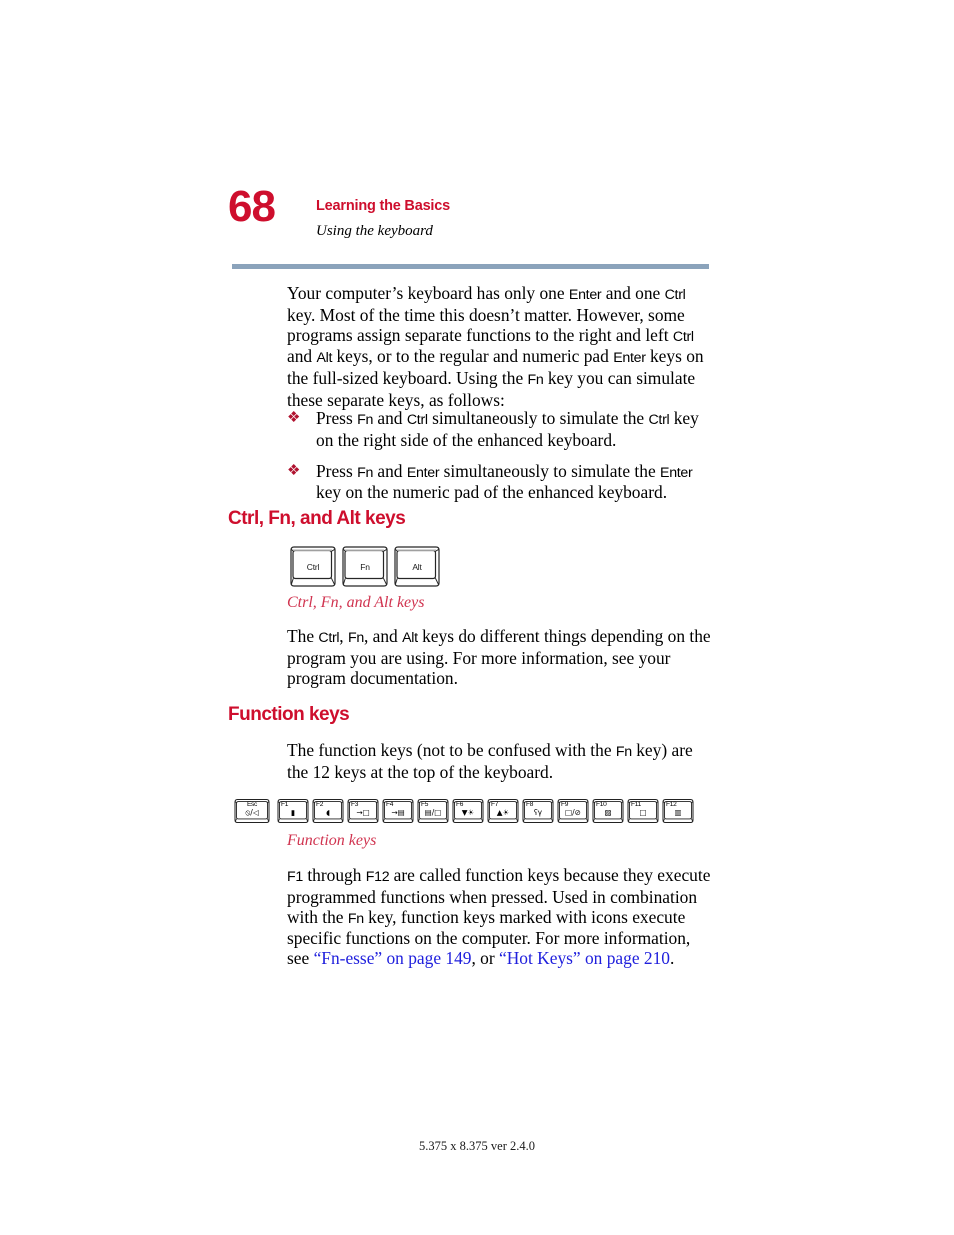 This screenshot has height=1235, width=954. I want to click on header-chapter-title: Learning the Basics, so click(383, 206).